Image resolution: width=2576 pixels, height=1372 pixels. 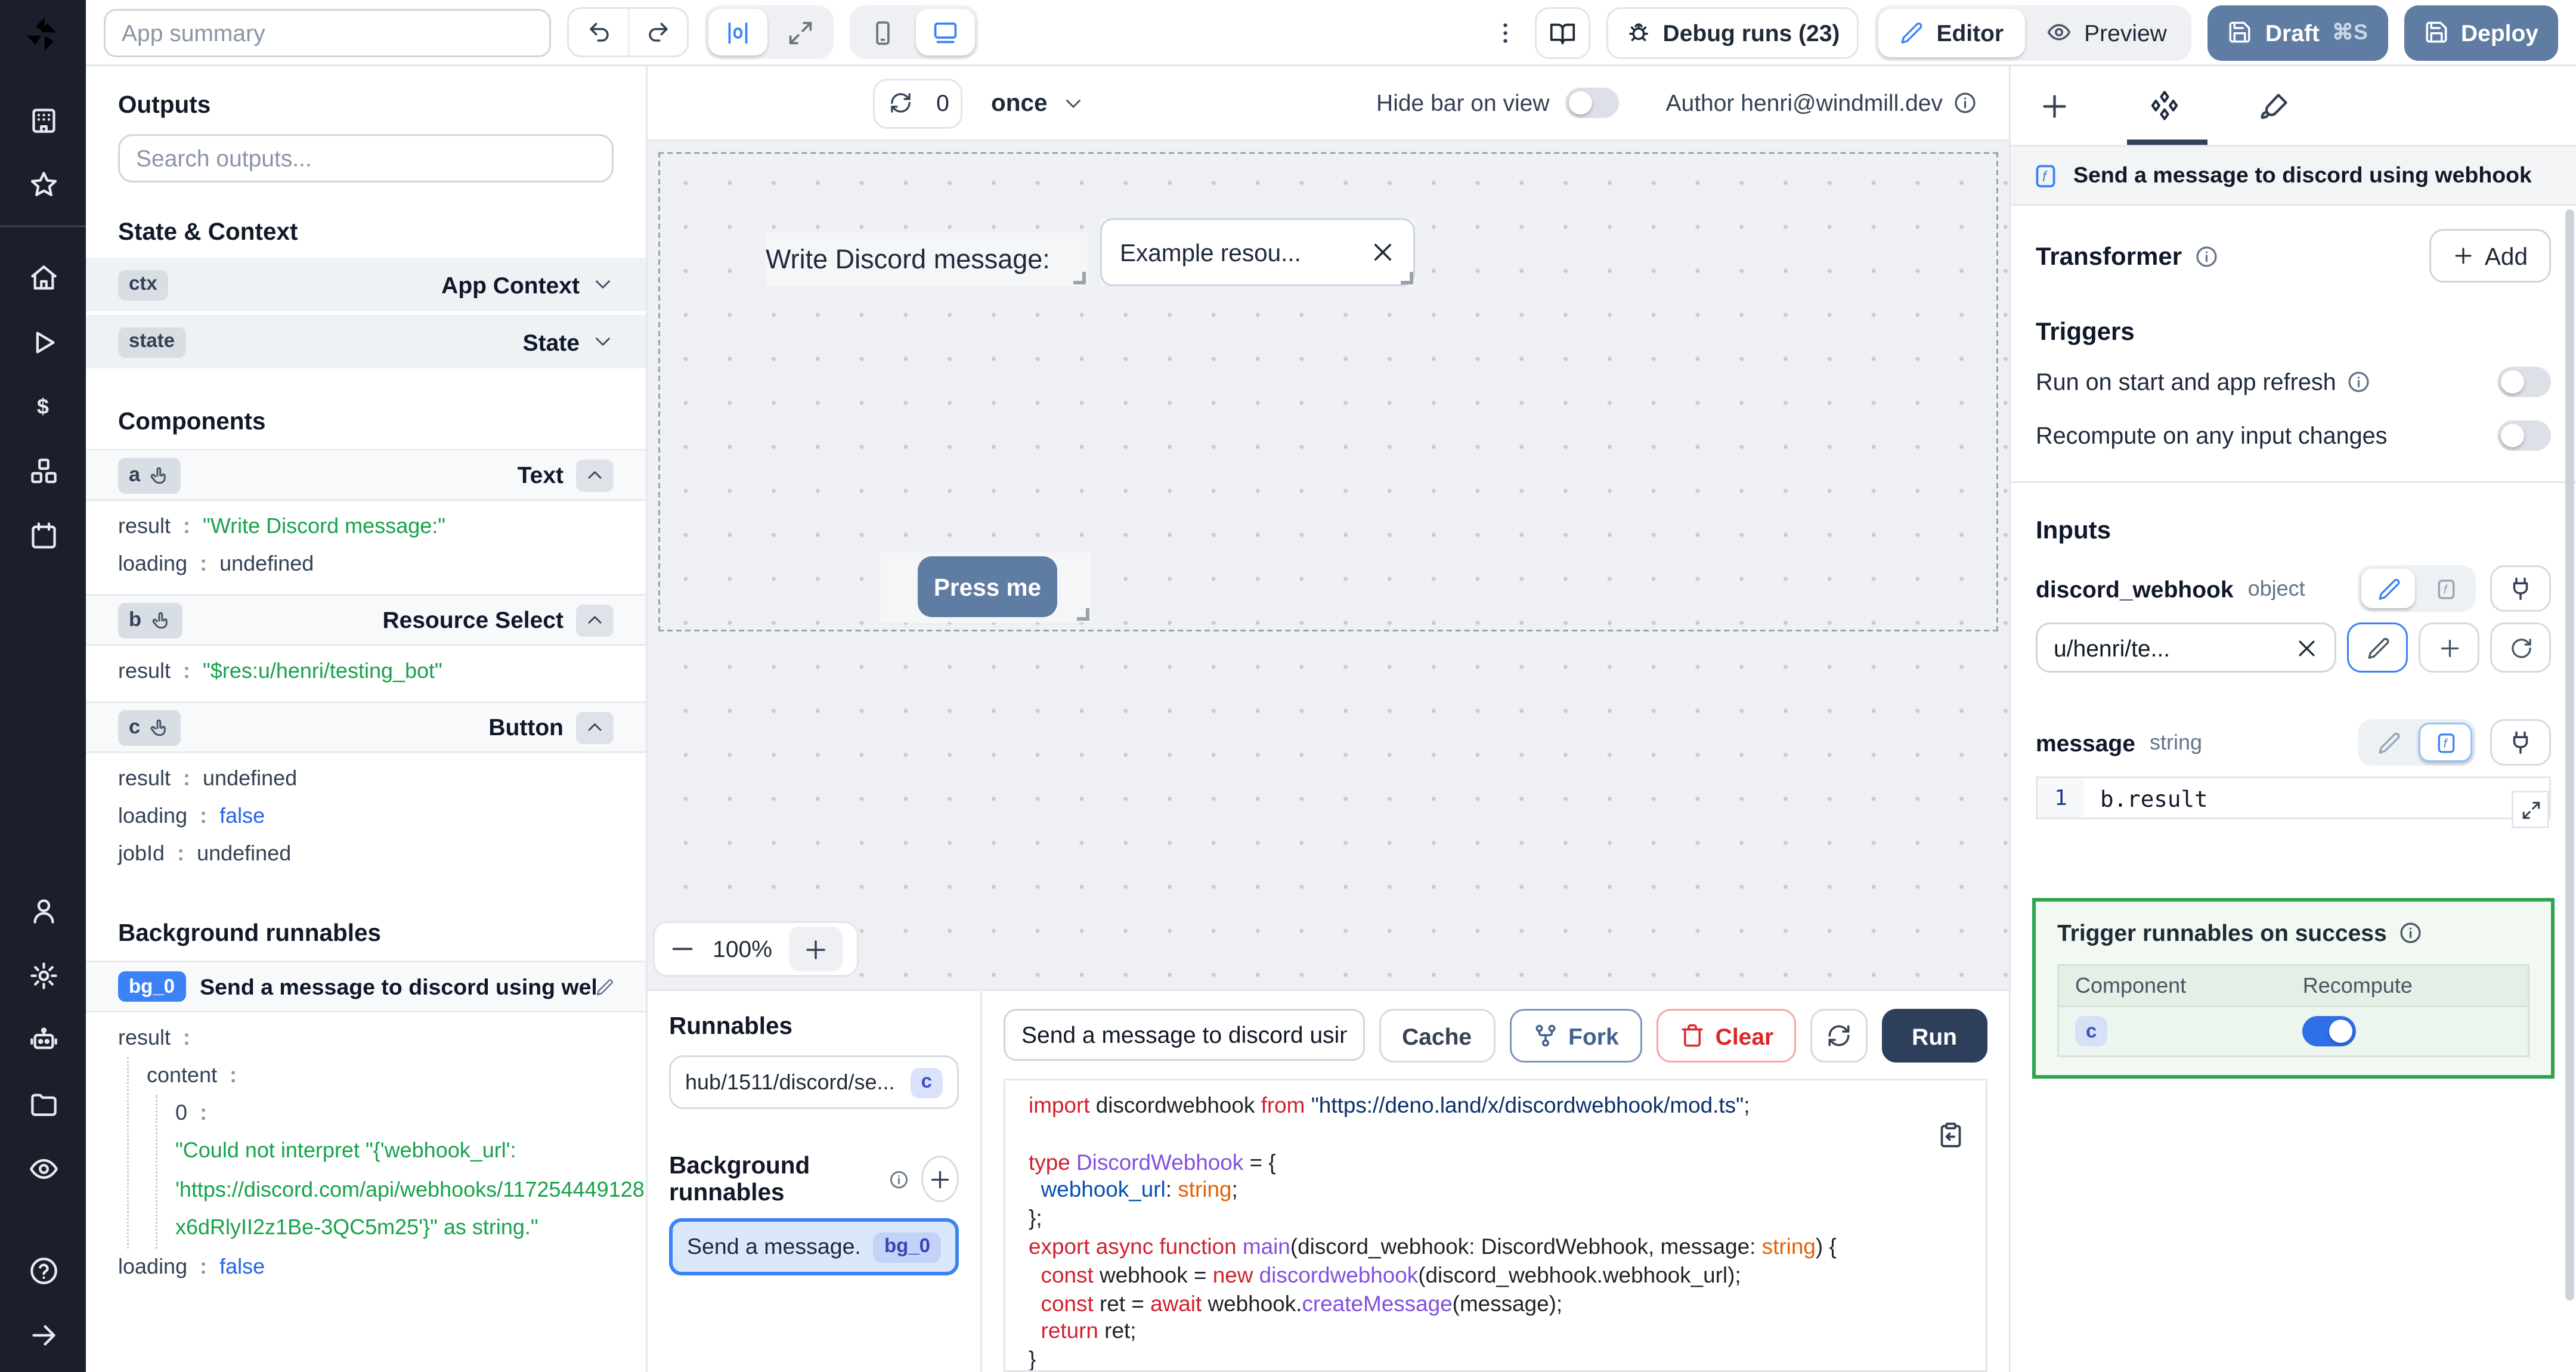 I want to click on sidebar-star-button, so click(x=43, y=185).